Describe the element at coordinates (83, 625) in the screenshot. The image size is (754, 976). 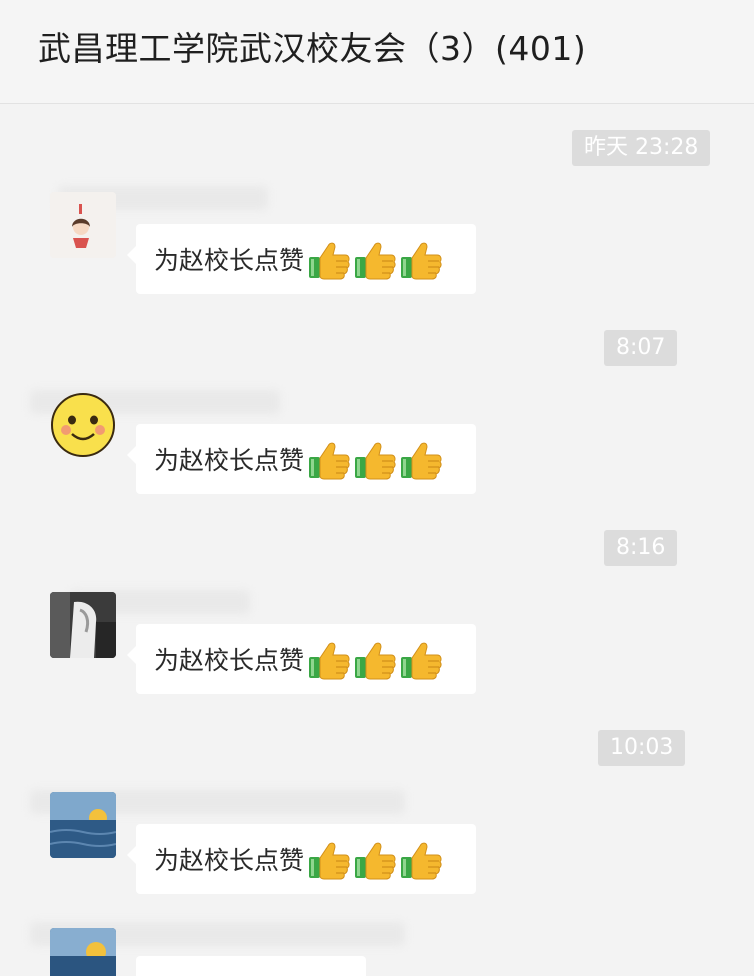
I see `photo-avatar` at that location.